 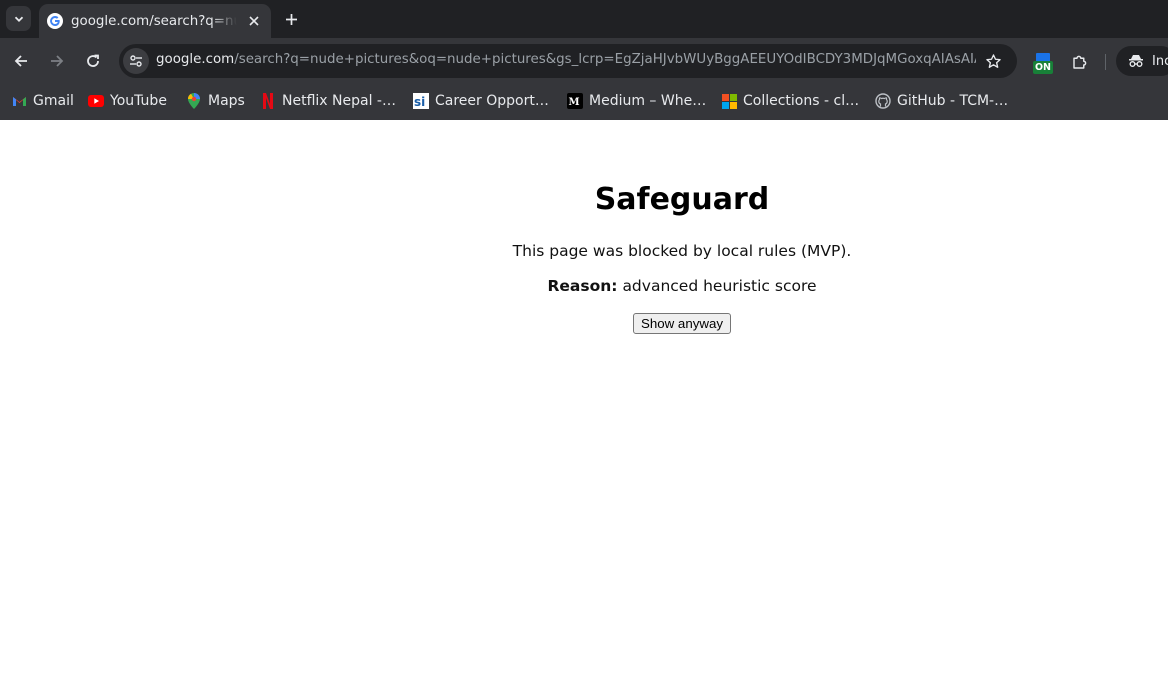 What do you see at coordinates (584, 19) in the screenshot?
I see `tab-strip: google.com/search?q=nude+pictures` at bounding box center [584, 19].